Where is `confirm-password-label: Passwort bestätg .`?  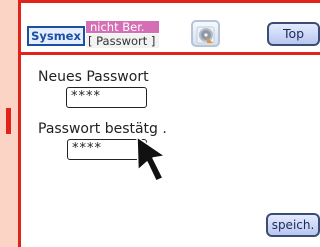 confirm-password-label: Passwort bestätg . is located at coordinates (102, 129).